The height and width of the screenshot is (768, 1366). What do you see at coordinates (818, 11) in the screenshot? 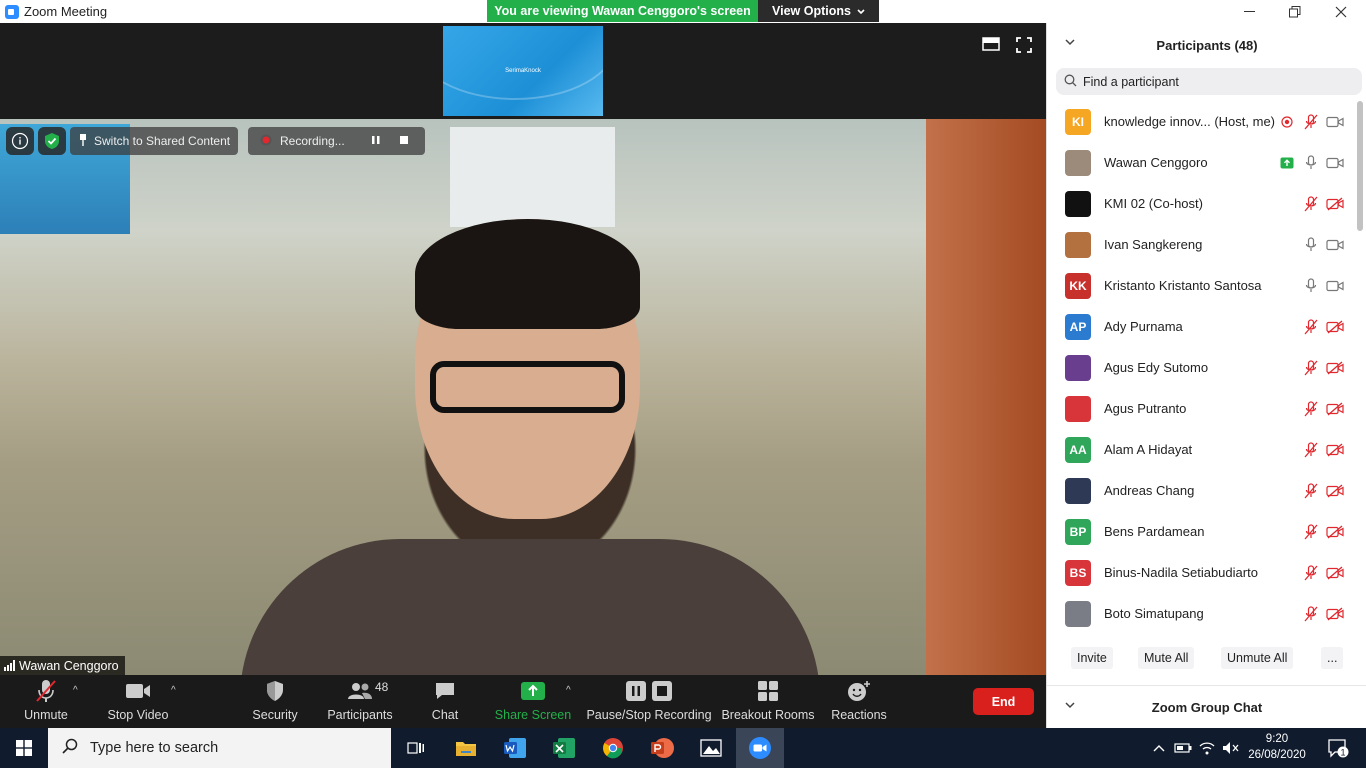
I see `view-options-button: View Options` at bounding box center [818, 11].